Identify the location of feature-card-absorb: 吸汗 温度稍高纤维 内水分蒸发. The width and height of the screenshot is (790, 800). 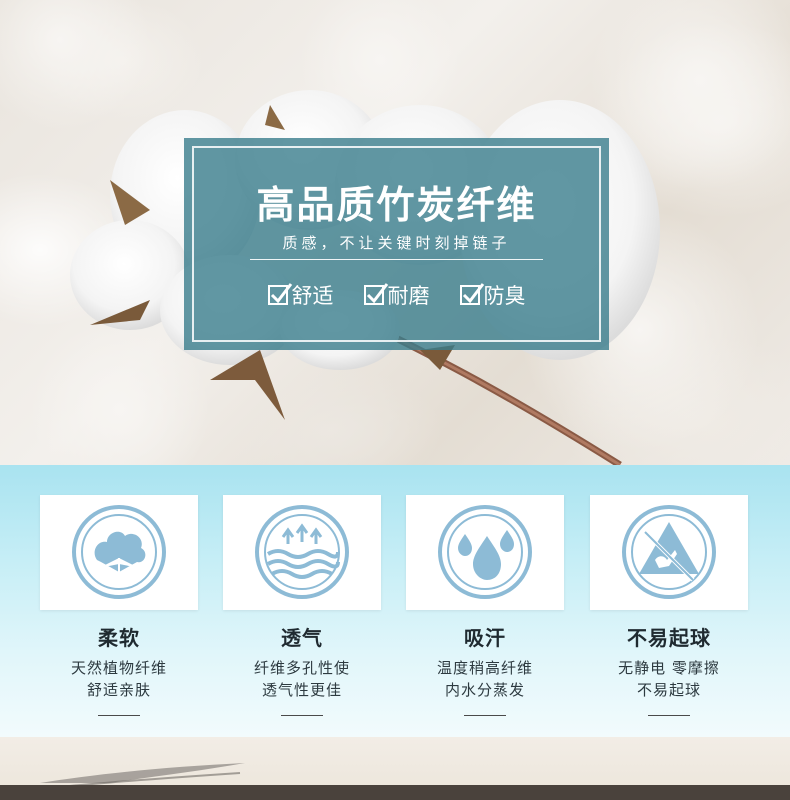
(485, 605).